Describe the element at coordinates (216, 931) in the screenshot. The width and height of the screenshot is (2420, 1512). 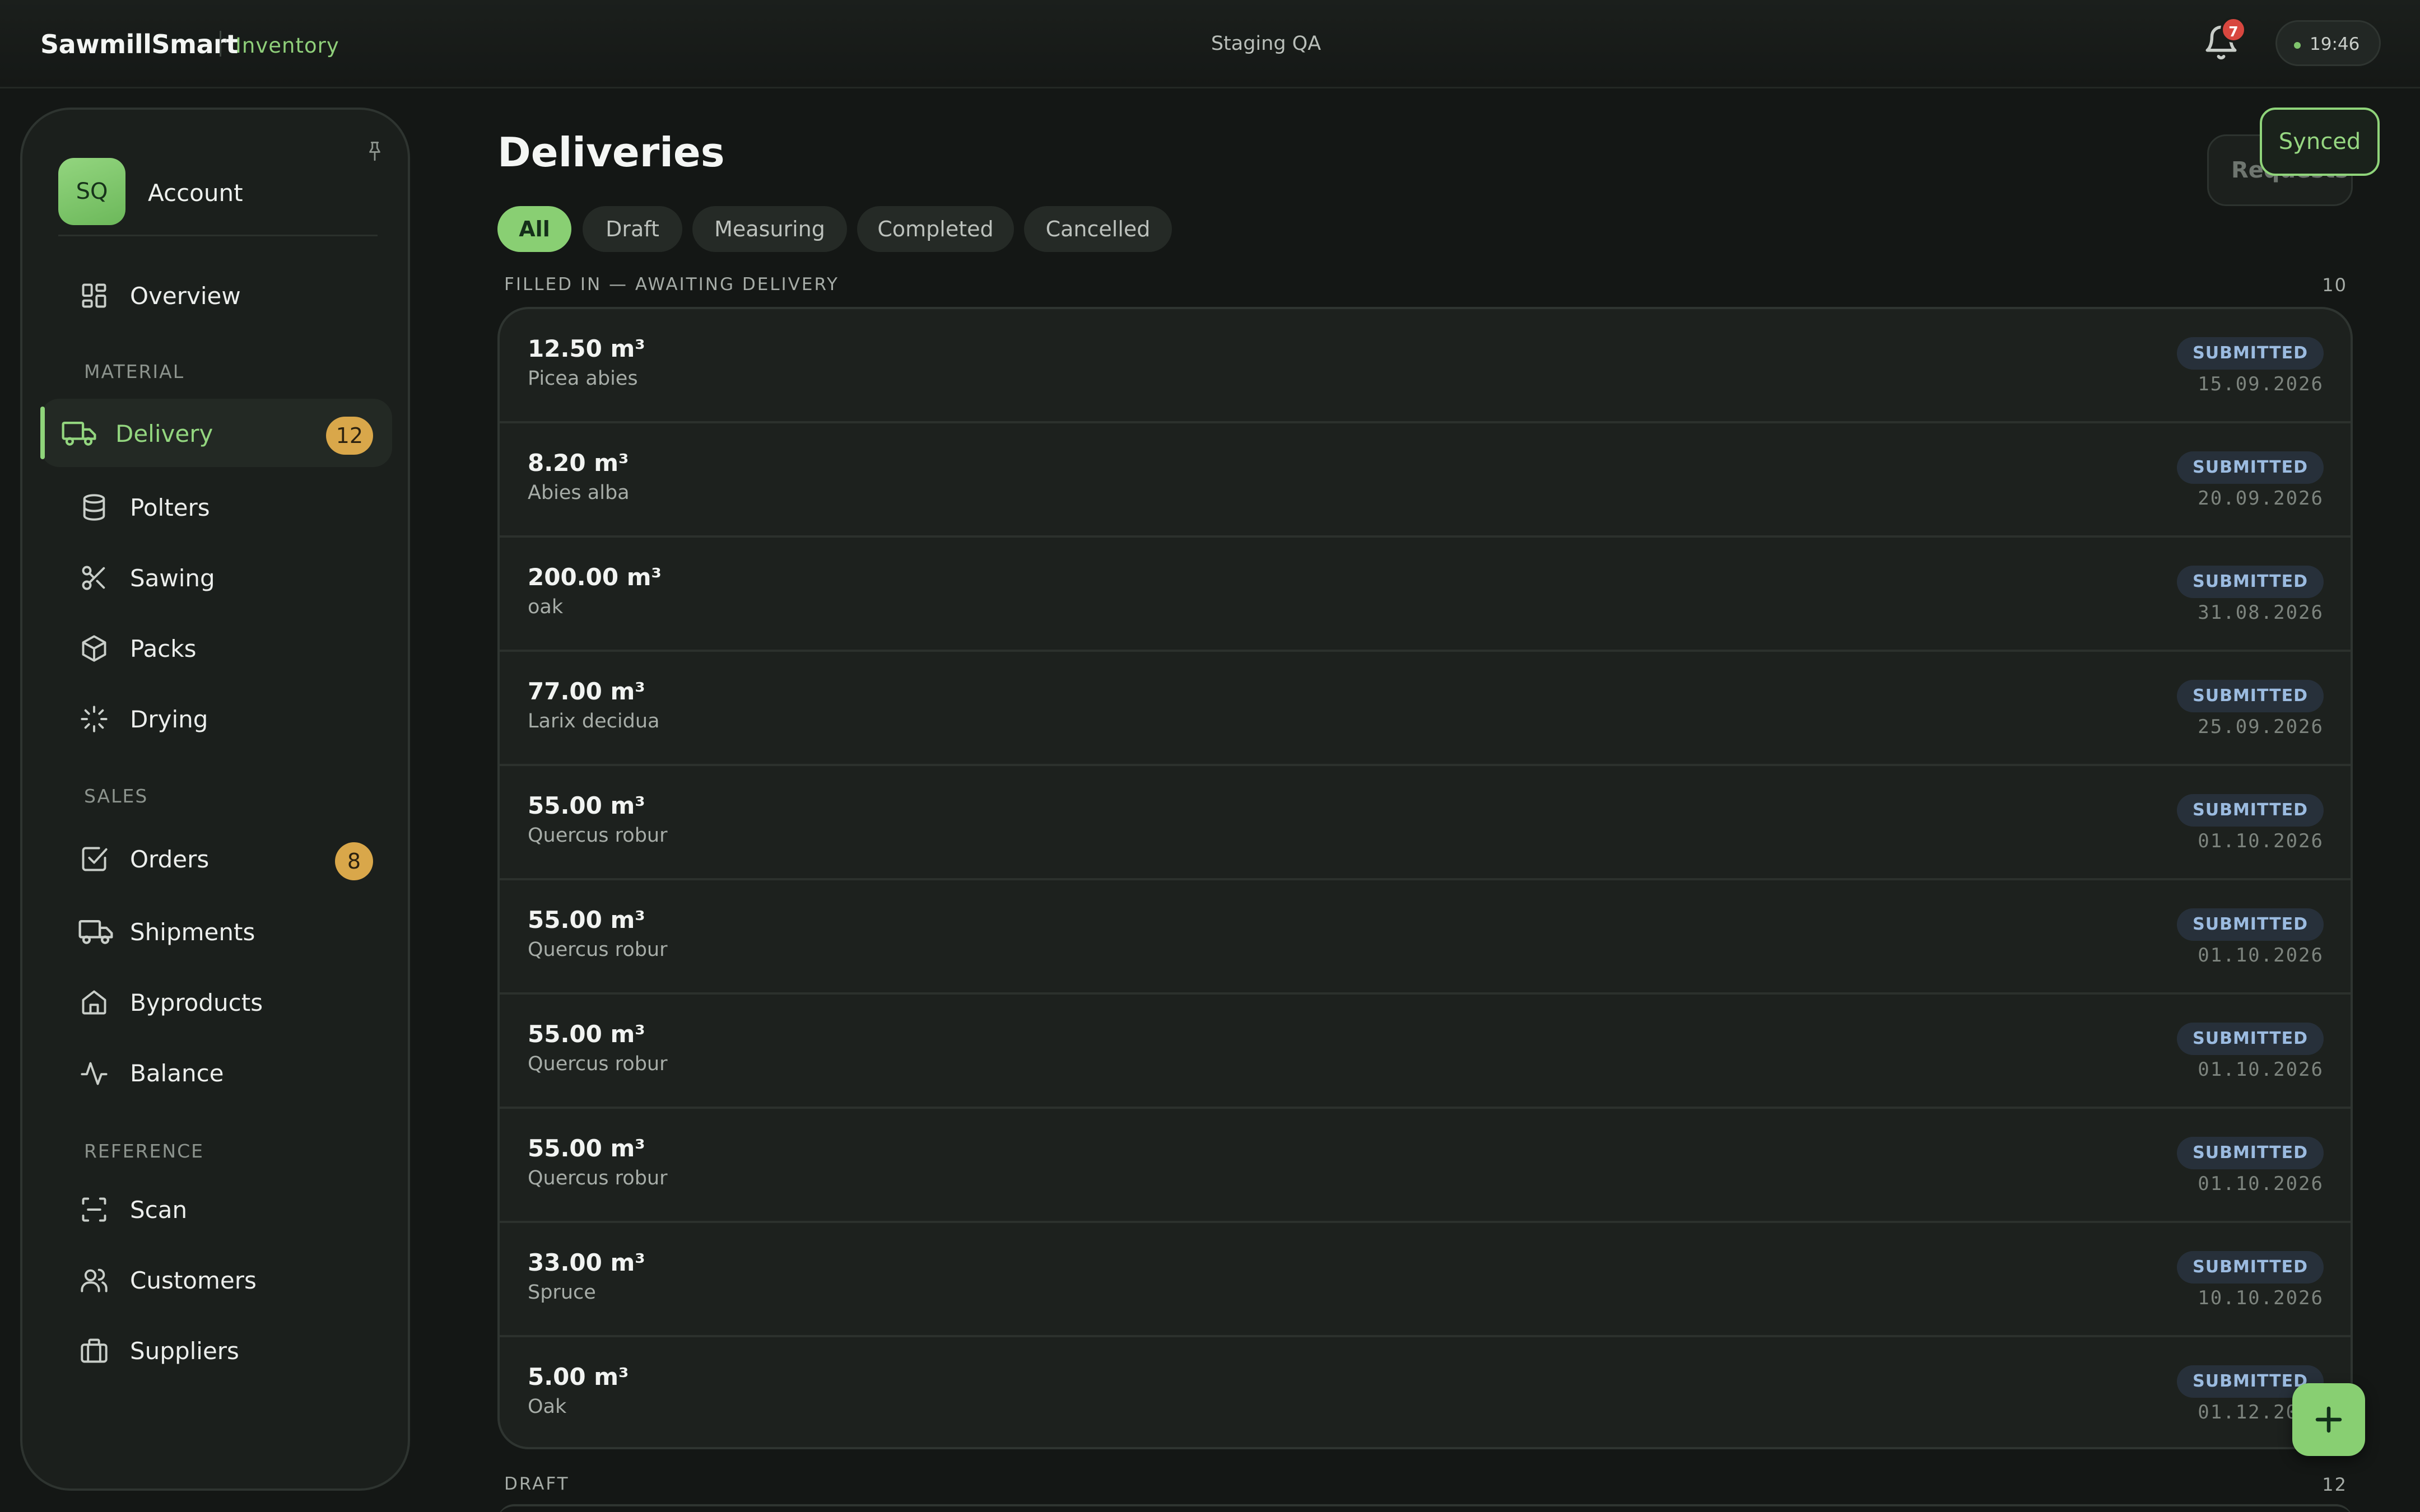
I see `sidebar-item-shipments: Shipments` at that location.